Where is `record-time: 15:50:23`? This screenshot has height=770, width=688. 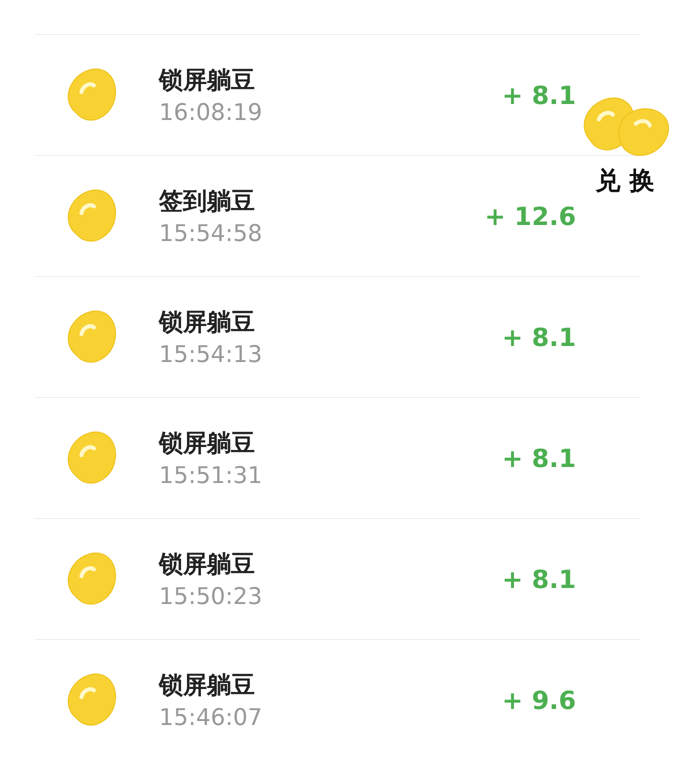 record-time: 15:50:23 is located at coordinates (211, 597).